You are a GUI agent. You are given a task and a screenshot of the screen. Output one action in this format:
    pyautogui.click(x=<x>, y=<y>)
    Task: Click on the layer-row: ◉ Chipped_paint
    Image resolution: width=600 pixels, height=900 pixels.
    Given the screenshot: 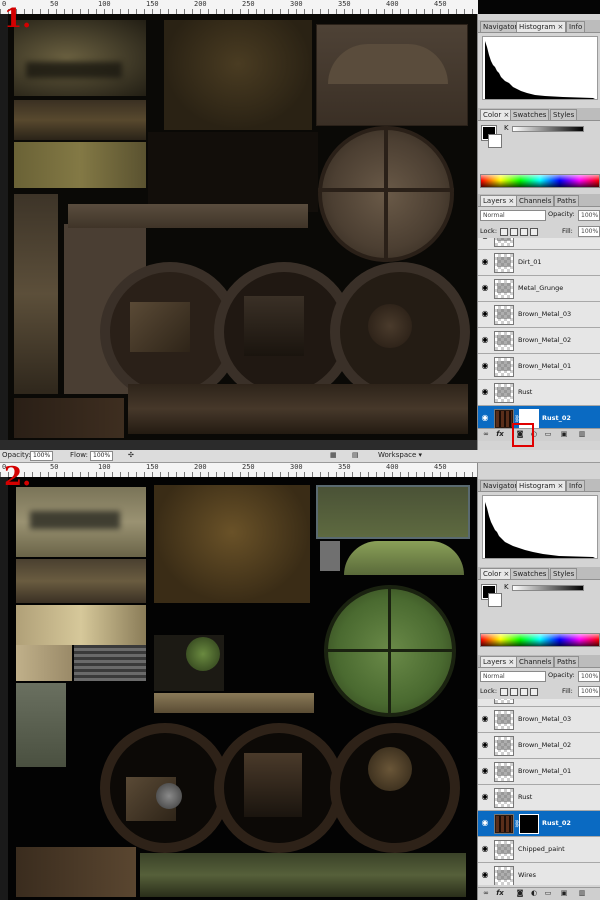 What is the action you would take?
    pyautogui.click(x=539, y=850)
    